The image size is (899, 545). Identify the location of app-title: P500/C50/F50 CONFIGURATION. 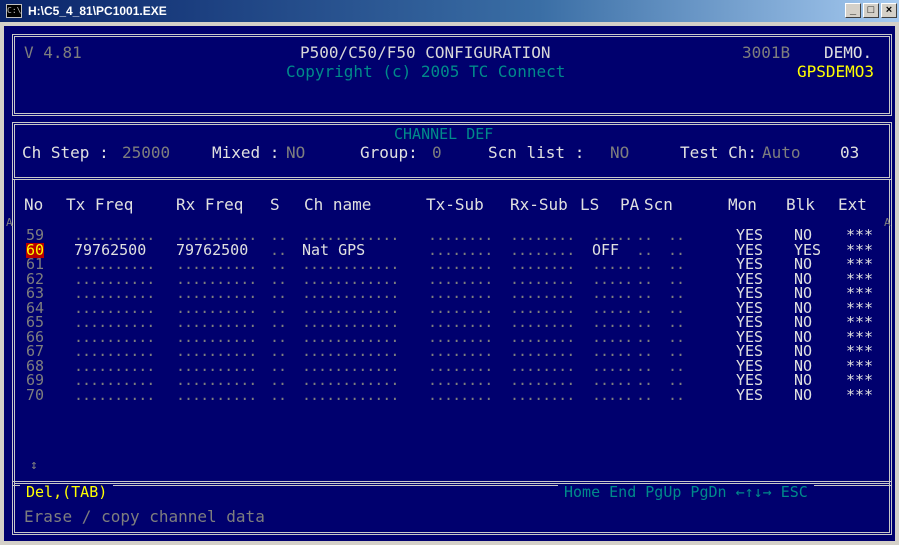
(425, 52).